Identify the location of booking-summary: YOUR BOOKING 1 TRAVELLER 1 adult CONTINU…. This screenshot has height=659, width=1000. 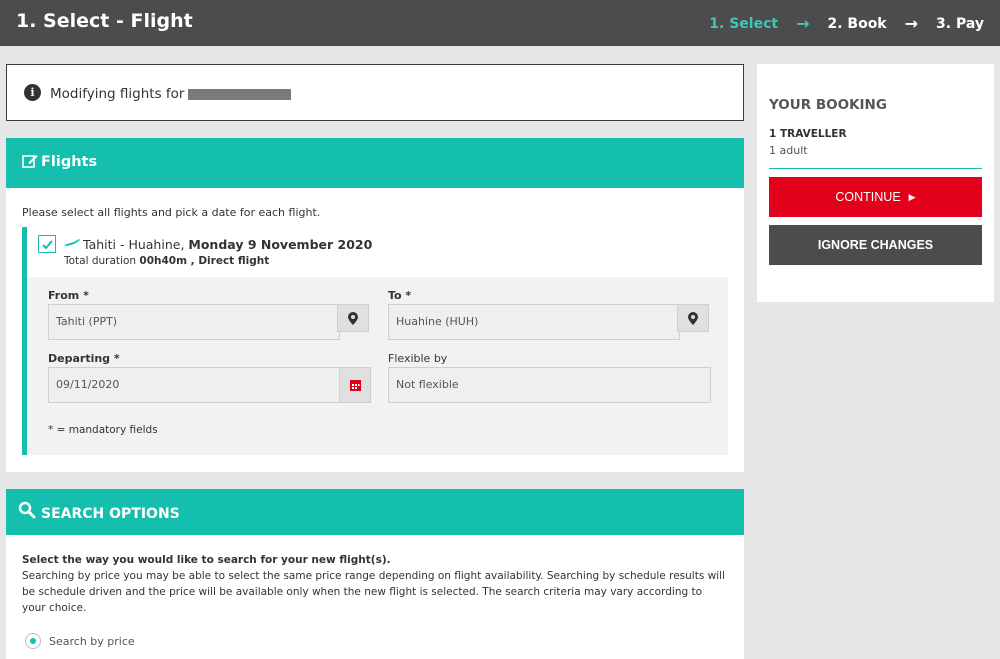
(875, 183).